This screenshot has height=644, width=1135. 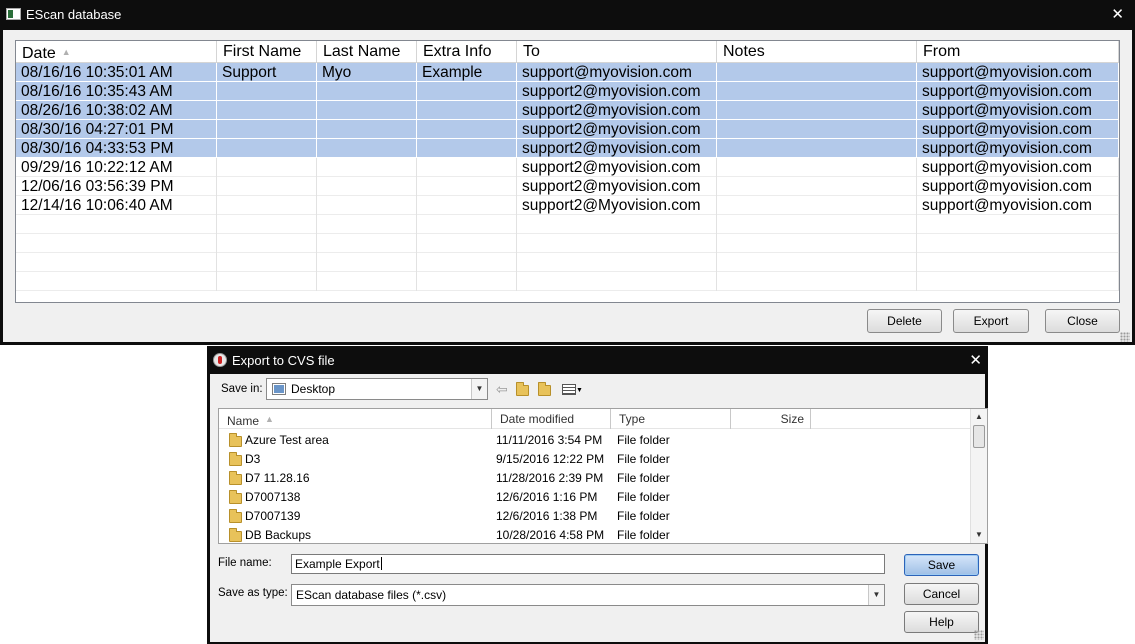 What do you see at coordinates (978, 476) in the screenshot?
I see `vertical-scrollbar: ▲ ▼` at bounding box center [978, 476].